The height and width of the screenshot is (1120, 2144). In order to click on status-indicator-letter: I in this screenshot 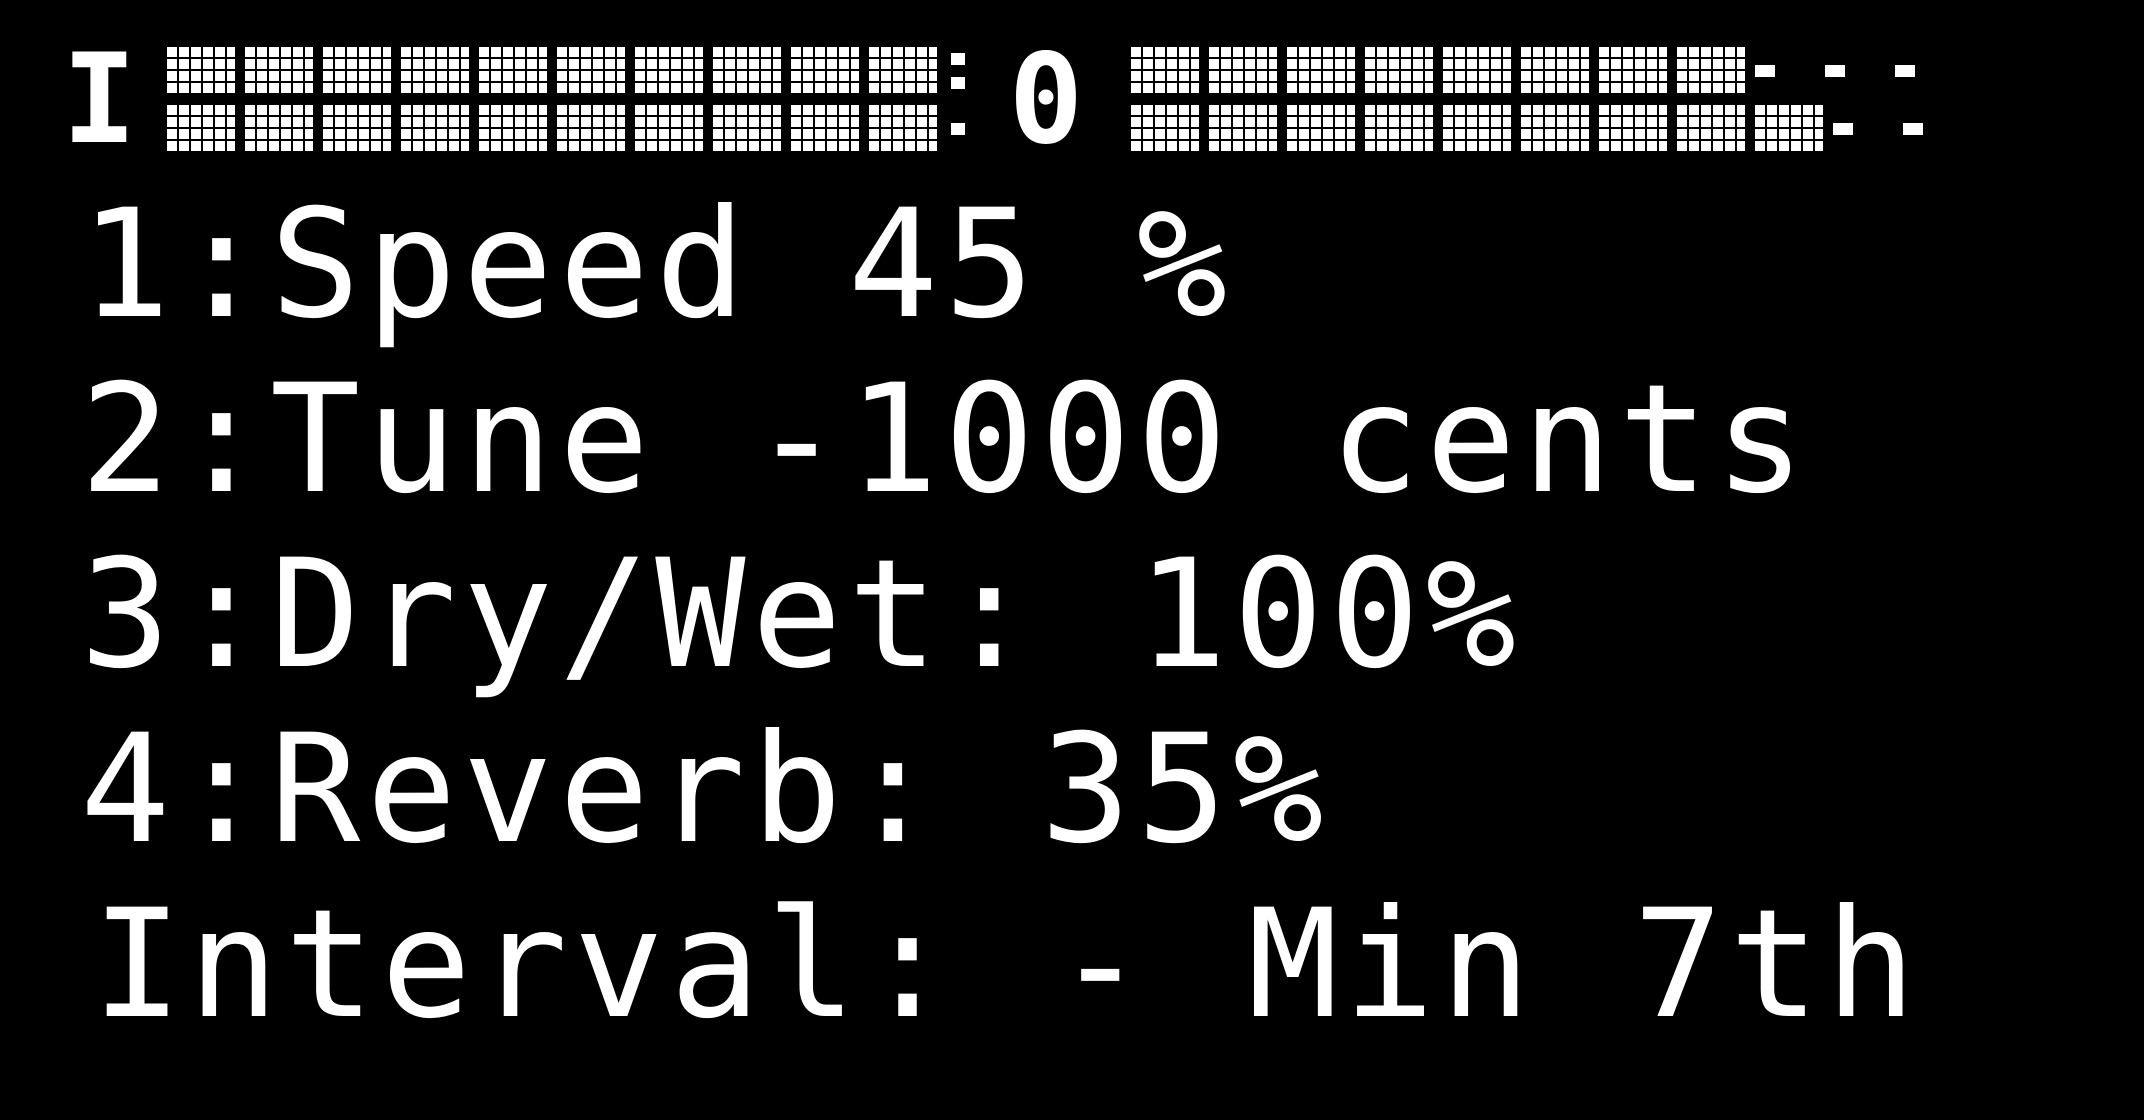, I will do `click(101, 100)`.